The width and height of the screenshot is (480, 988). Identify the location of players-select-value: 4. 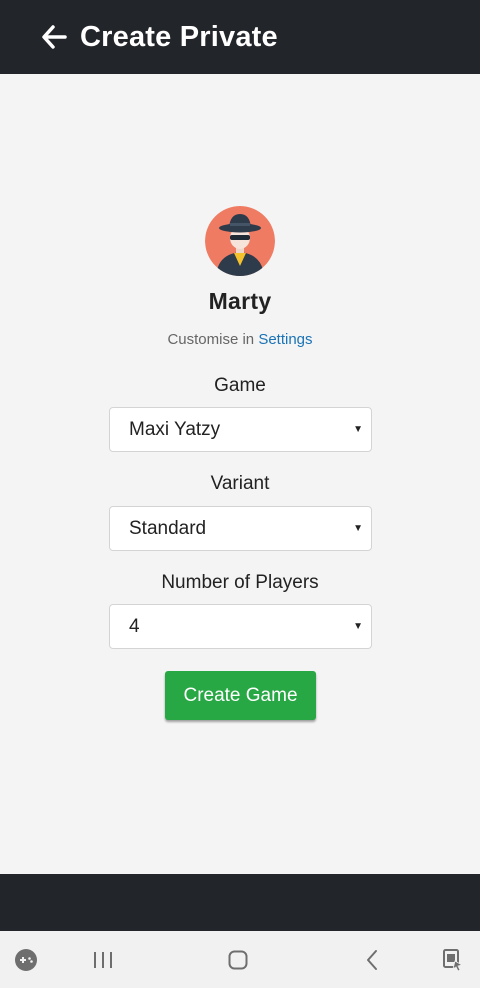
(134, 626).